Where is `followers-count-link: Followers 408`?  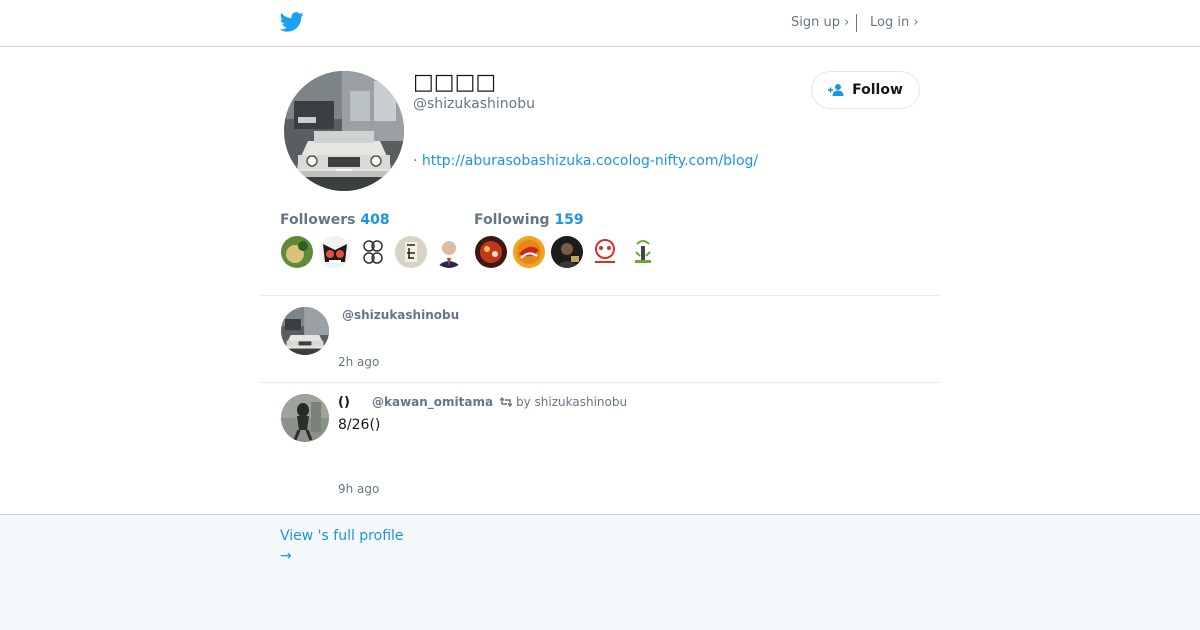
followers-count-link: Followers 408 is located at coordinates (335, 220).